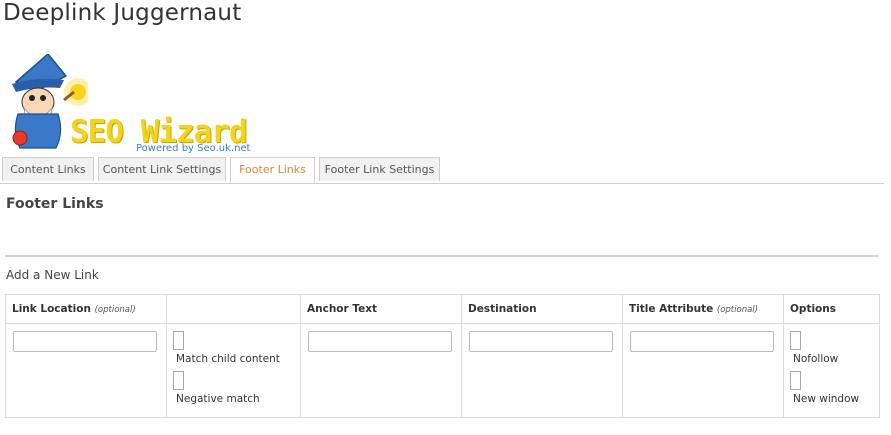  Describe the element at coordinates (48, 169) in the screenshot. I see `tab-content-links: Content Links` at that location.